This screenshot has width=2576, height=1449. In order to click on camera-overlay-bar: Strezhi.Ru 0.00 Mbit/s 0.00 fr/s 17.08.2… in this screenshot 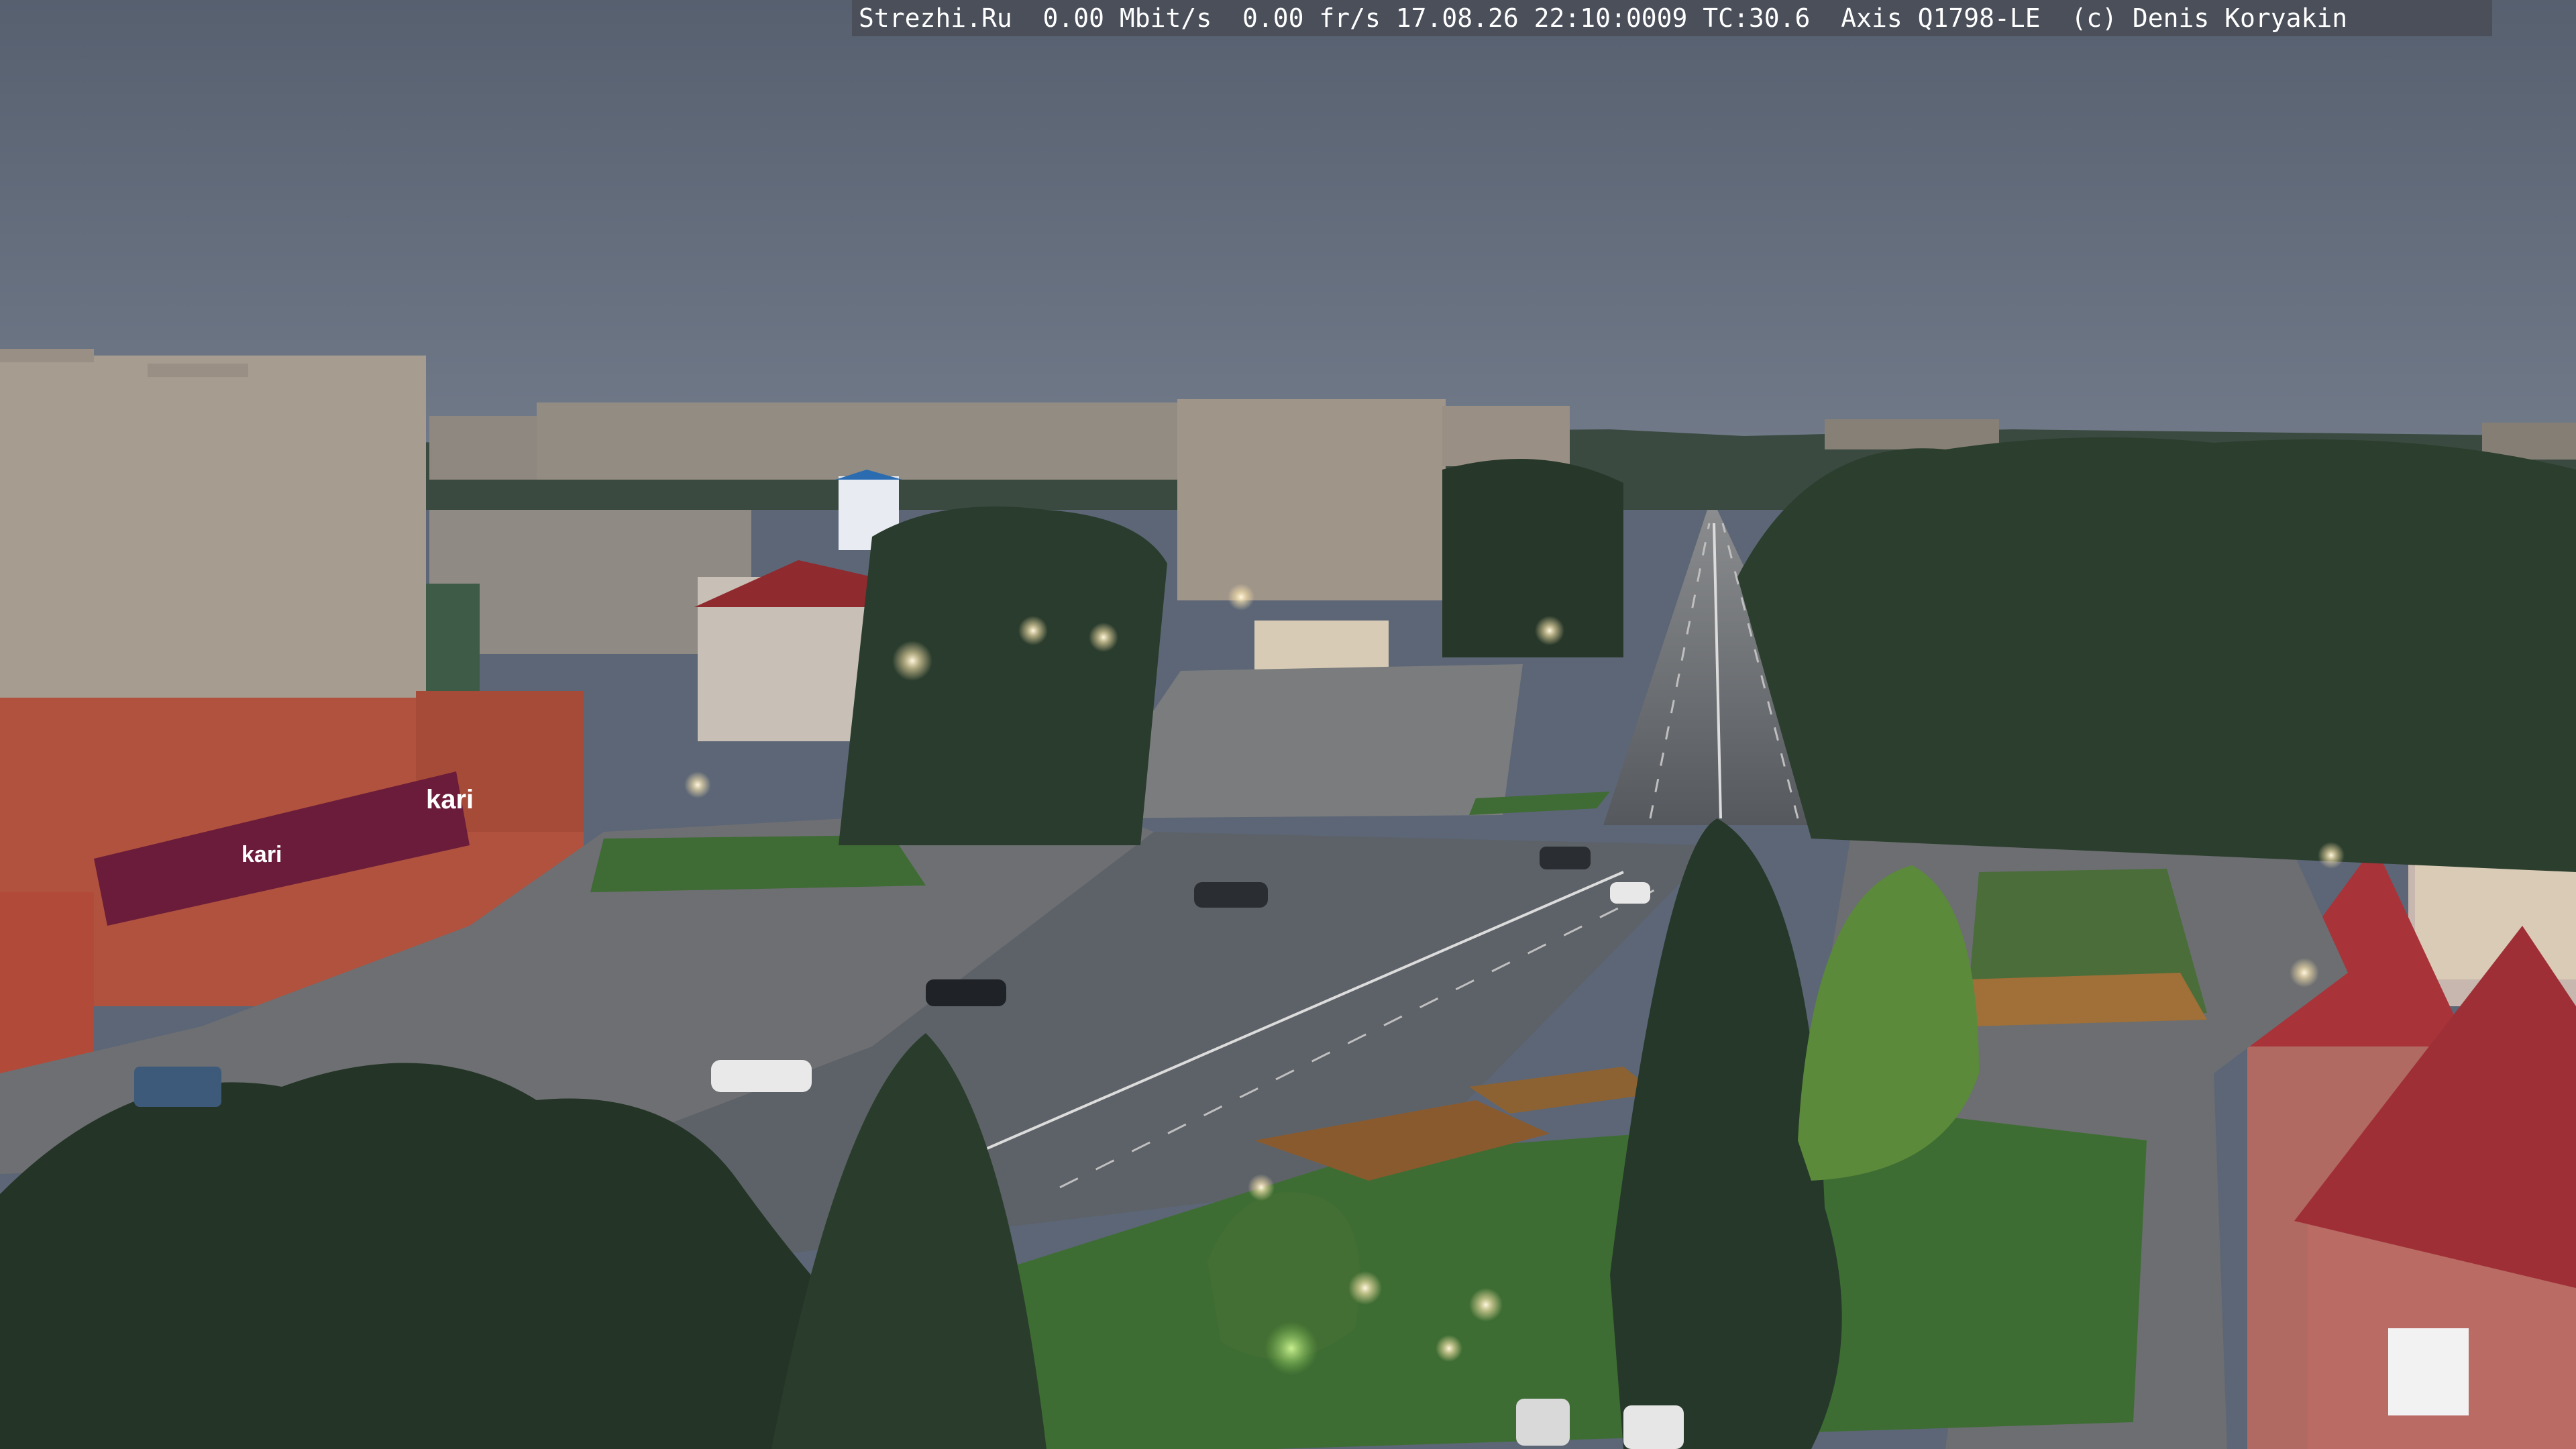, I will do `click(1672, 18)`.